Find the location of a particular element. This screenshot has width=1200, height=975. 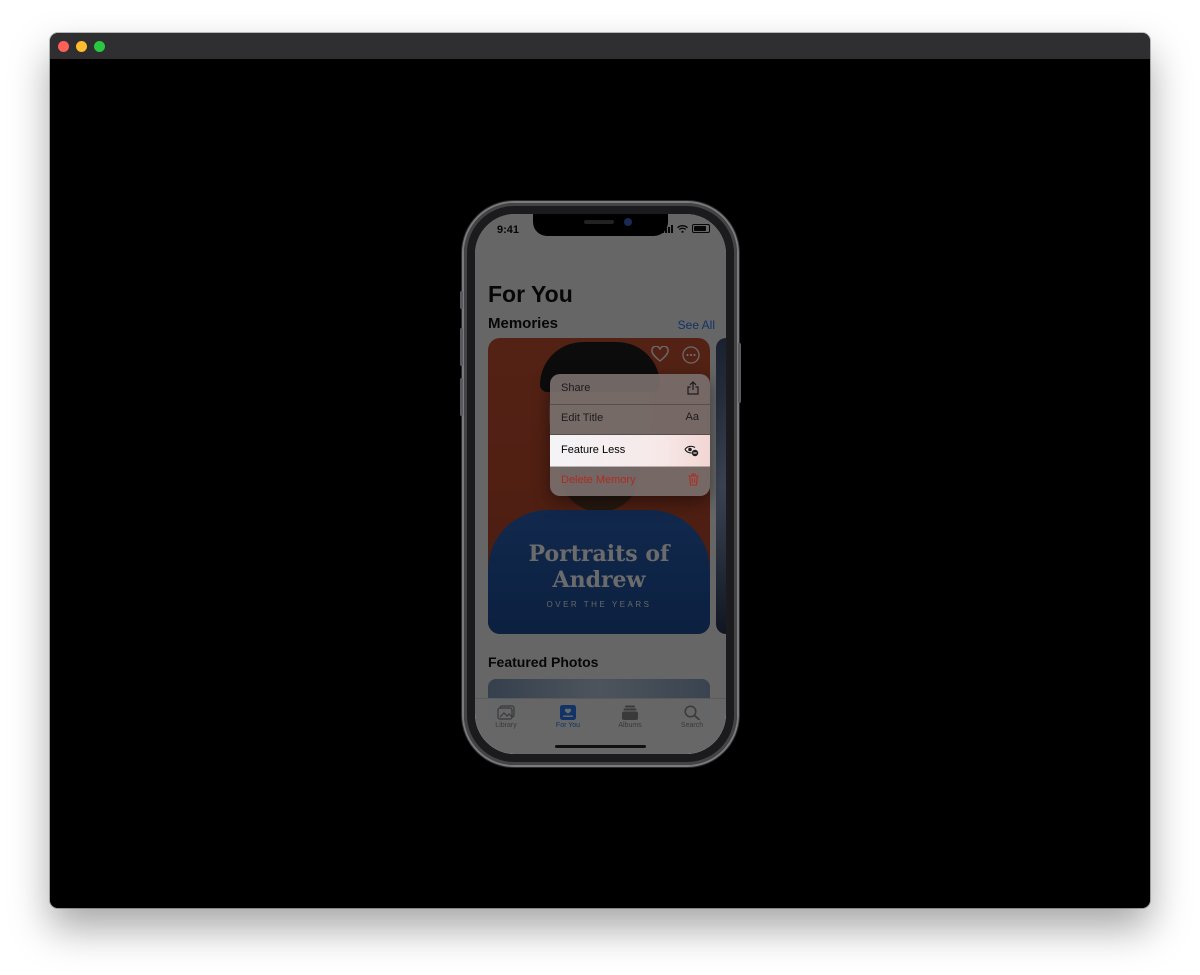

menu-item-label: Delete Memory is located at coordinates (598, 480).